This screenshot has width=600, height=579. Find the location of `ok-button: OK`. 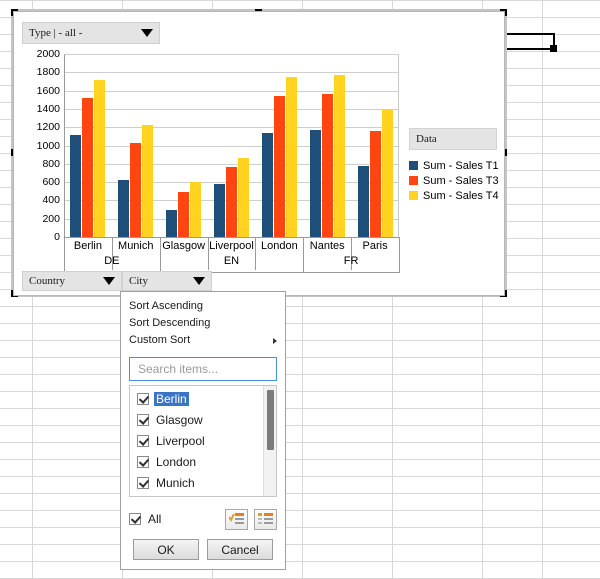

ok-button: OK is located at coordinates (166, 549).